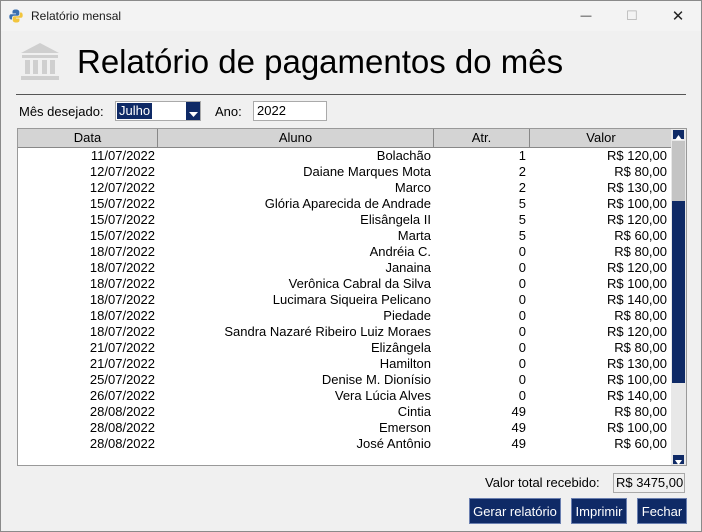 This screenshot has height=532, width=702. What do you see at coordinates (345, 412) in the screenshot?
I see `table-row: 28/08/2022 Cintia 49 R$ 80,00` at bounding box center [345, 412].